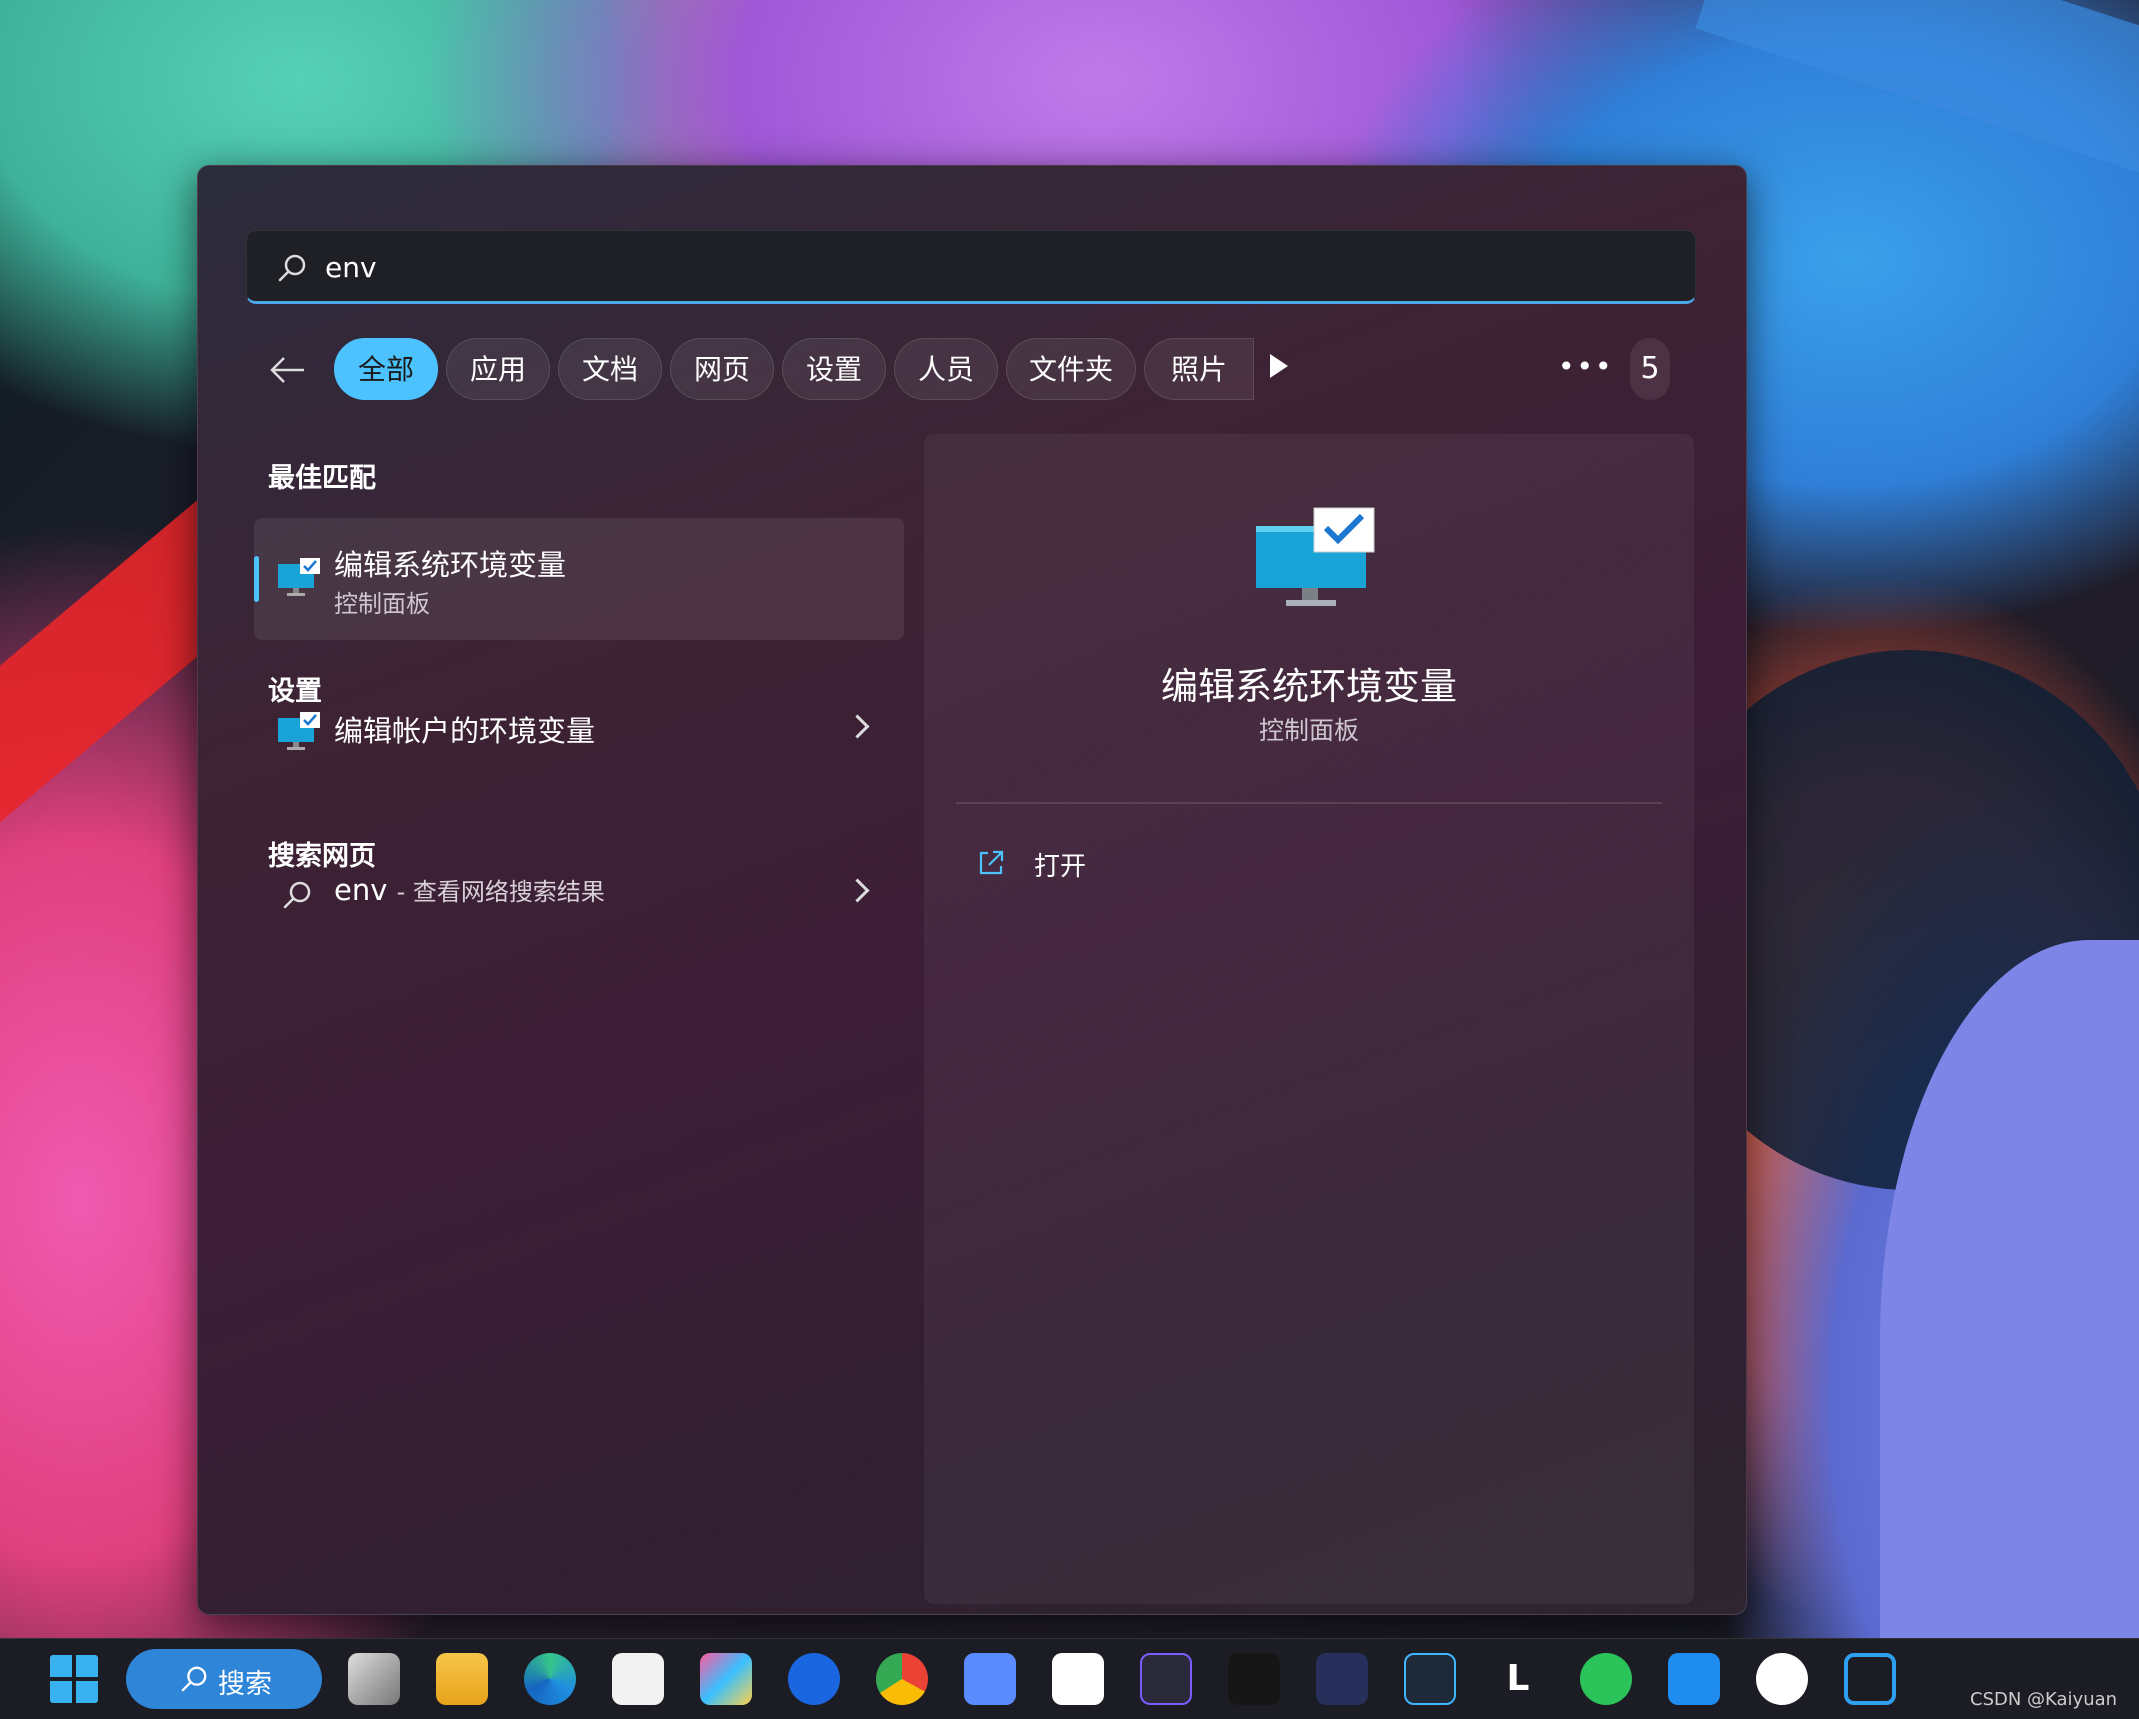 Image resolution: width=2139 pixels, height=1719 pixels. I want to click on ring-icon, so click(1782, 1679).